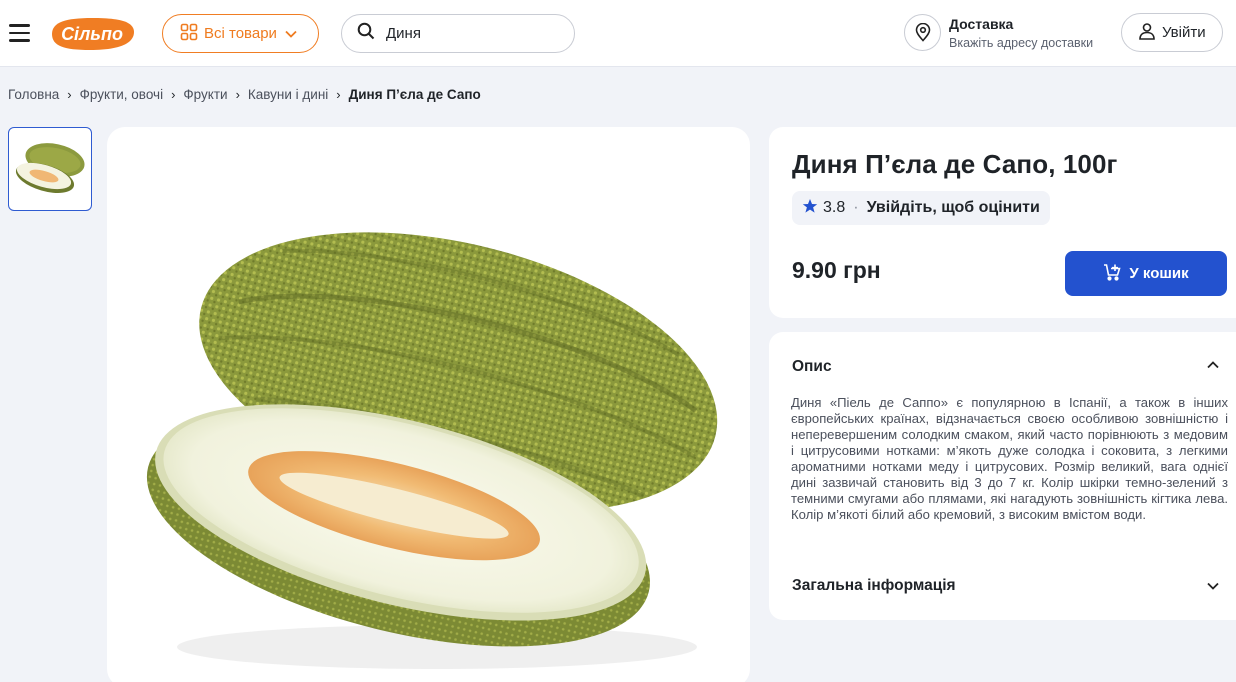 The width and height of the screenshot is (1236, 682). What do you see at coordinates (50, 169) in the screenshot?
I see `product-thumbnail` at bounding box center [50, 169].